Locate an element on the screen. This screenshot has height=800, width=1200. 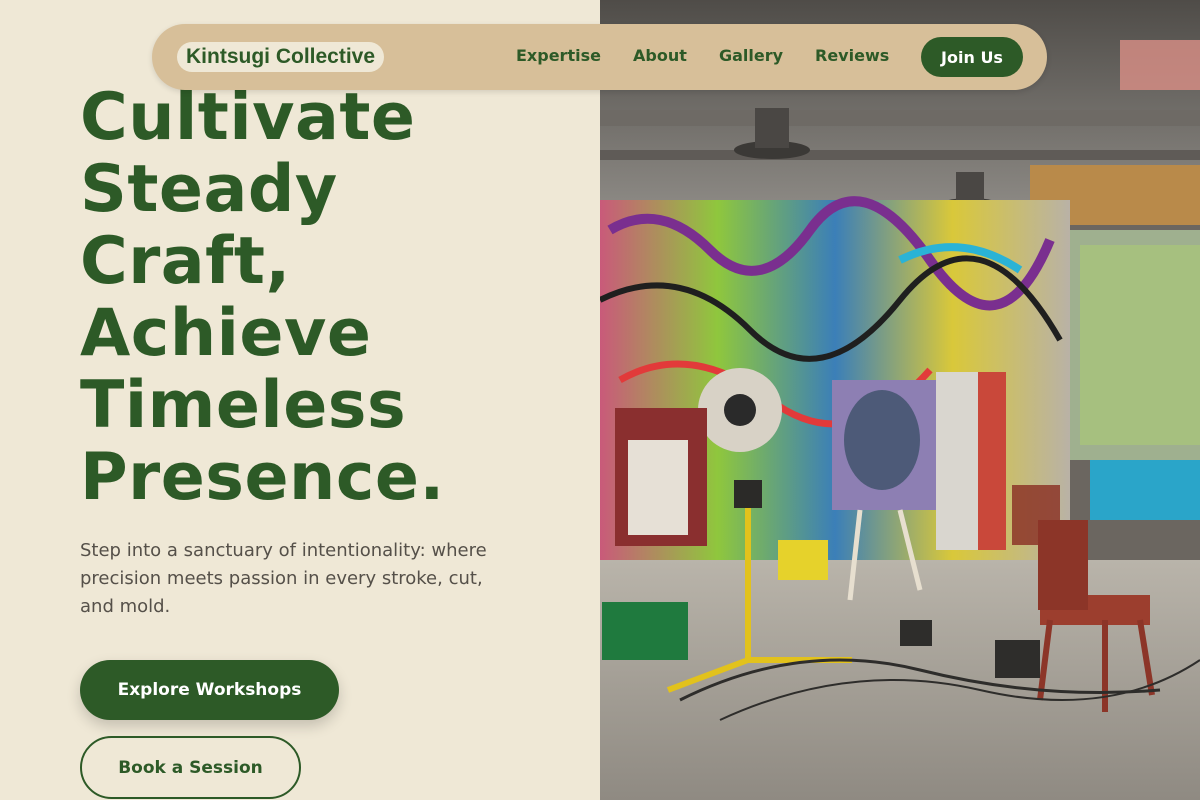
book-session-button: Book a Session is located at coordinates (190, 767).